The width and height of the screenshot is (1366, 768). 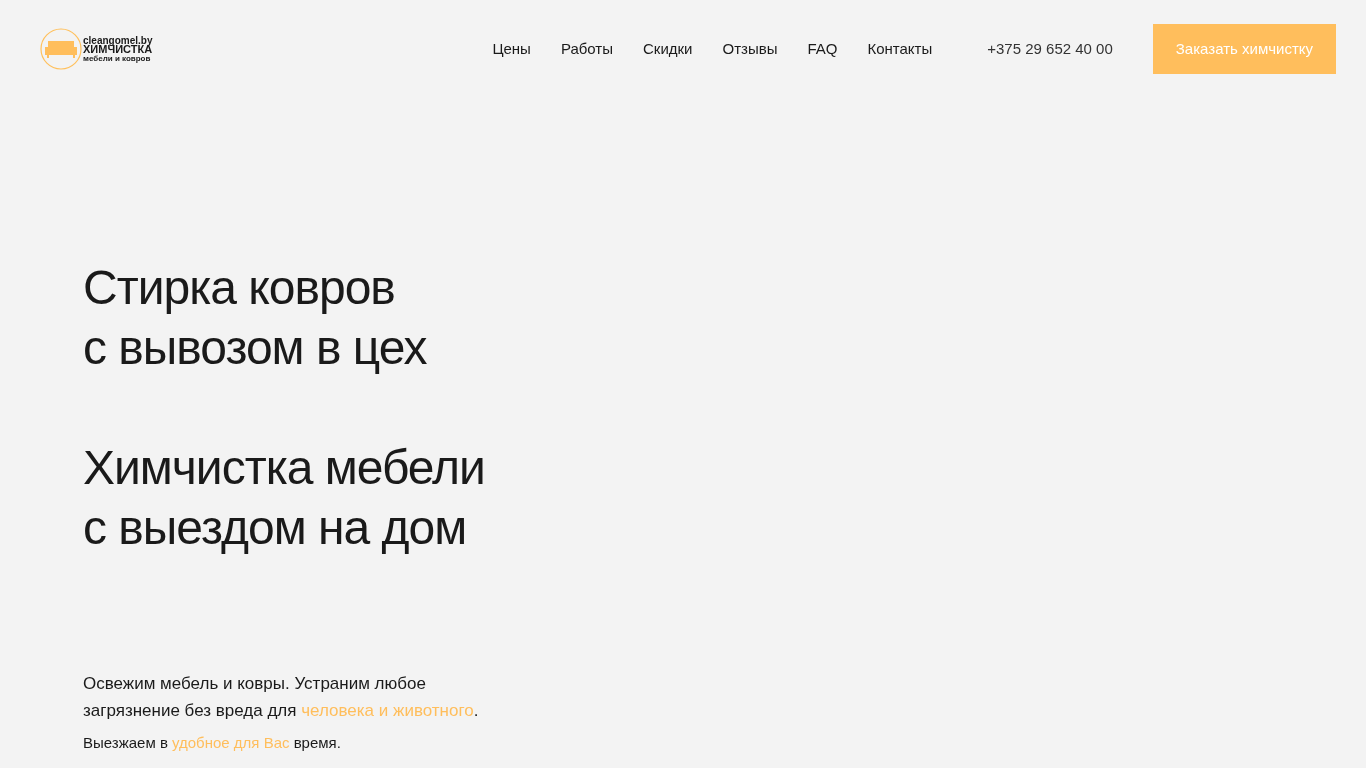 What do you see at coordinates (586, 49) in the screenshot?
I see `nav-link: Работы` at bounding box center [586, 49].